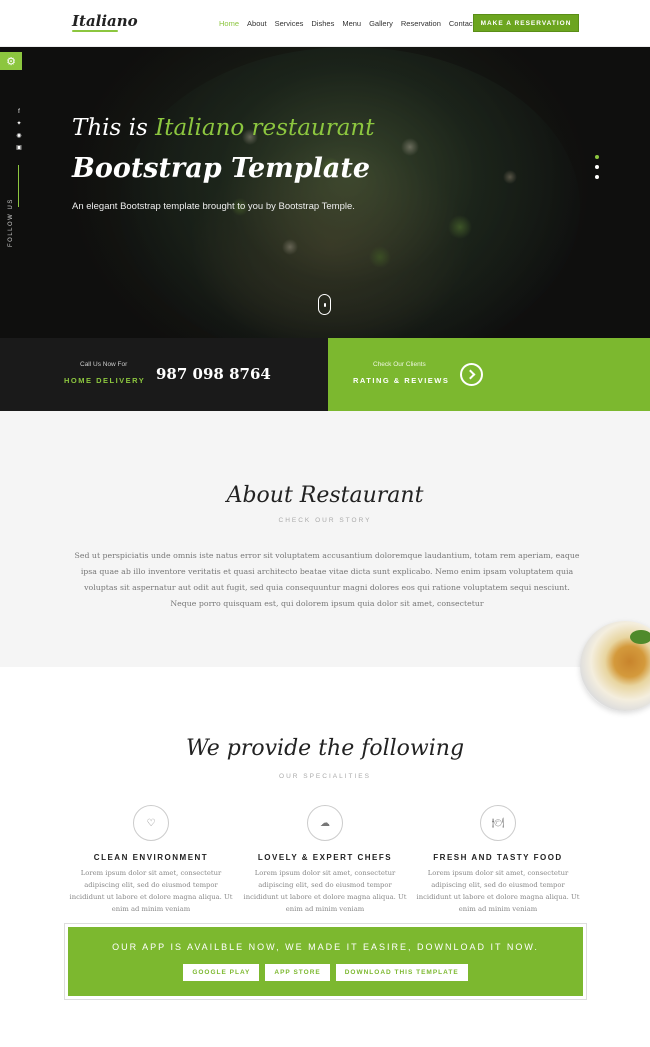 Image resolution: width=650 pixels, height=1047 pixels. Describe the element at coordinates (401, 972) in the screenshot. I see `download-template-button: DOWNLOAD THIS TEMPLATE` at that location.